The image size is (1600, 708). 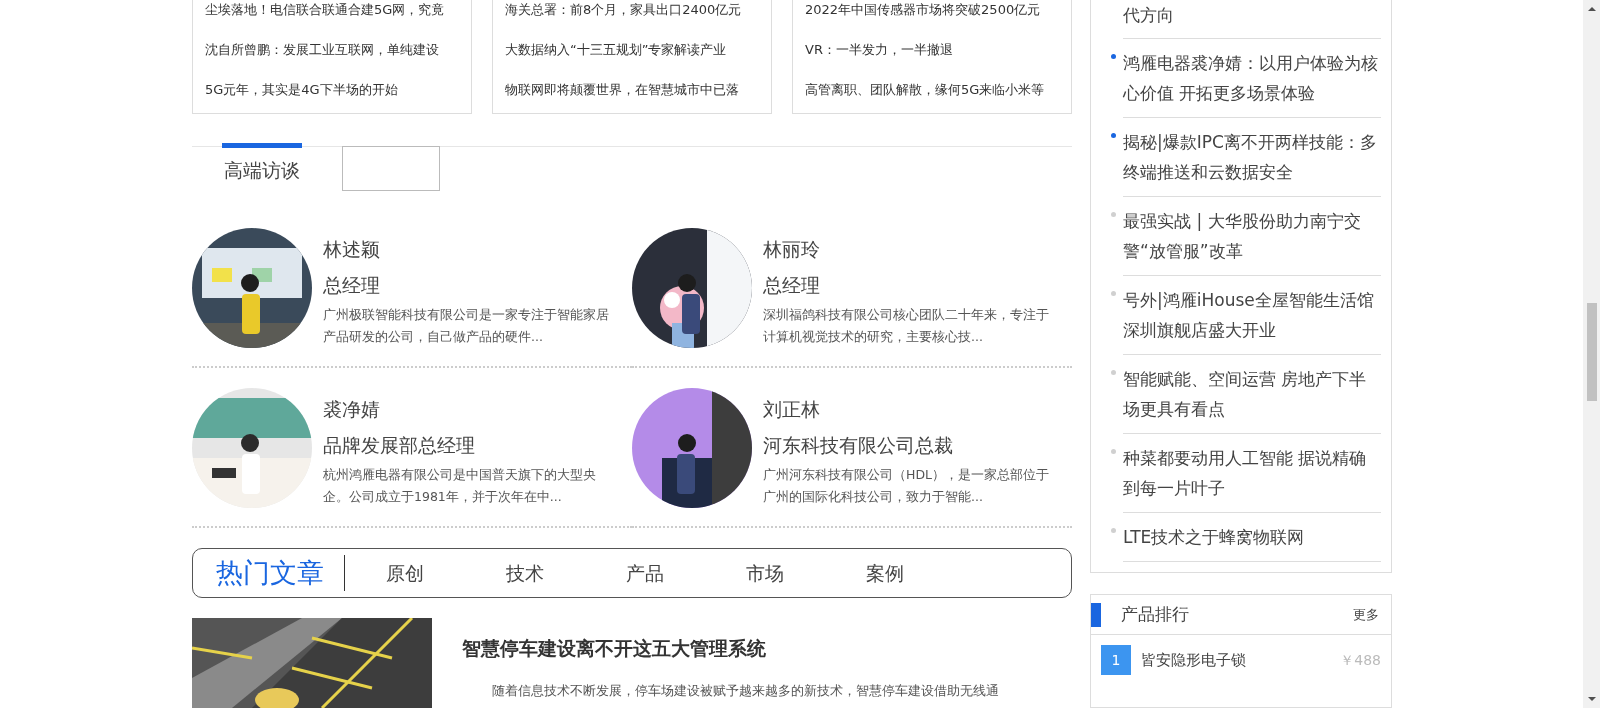 What do you see at coordinates (1252, 19) in the screenshot?
I see `news-link: 代方向` at bounding box center [1252, 19].